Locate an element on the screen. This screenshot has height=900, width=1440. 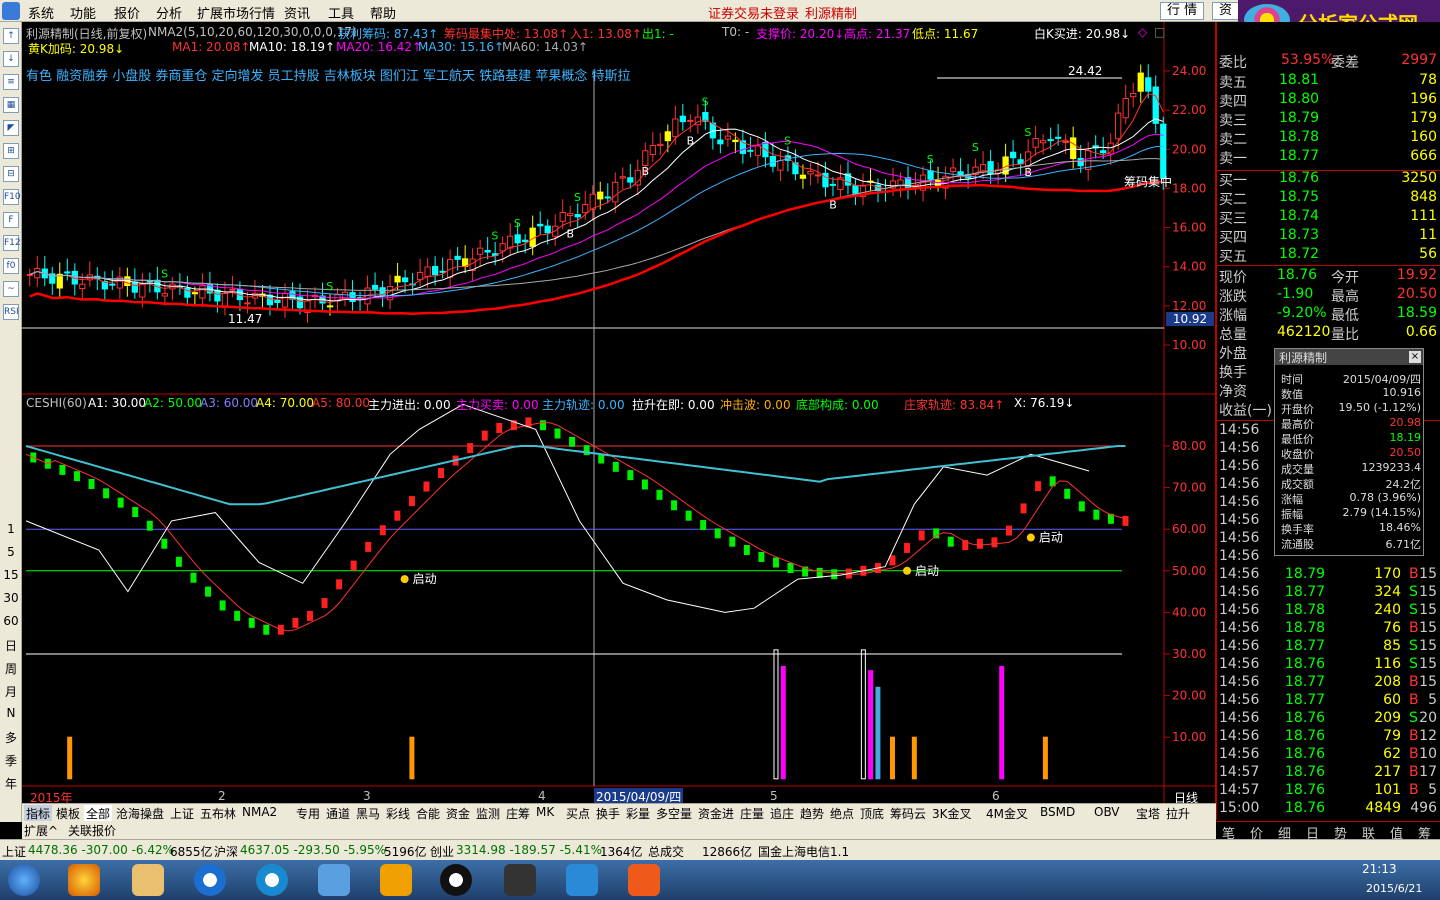
toolbar-icon-5: ⊞ is located at coordinates (11, 151).